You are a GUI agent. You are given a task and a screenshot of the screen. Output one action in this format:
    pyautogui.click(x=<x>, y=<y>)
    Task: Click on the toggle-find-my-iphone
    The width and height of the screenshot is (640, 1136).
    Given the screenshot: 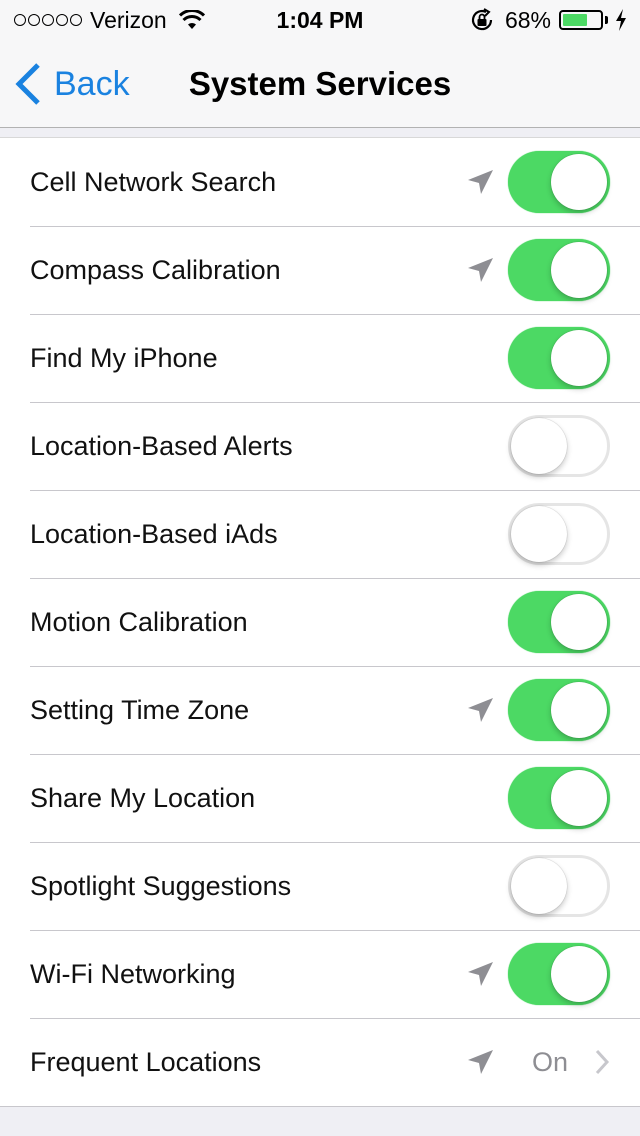 What is the action you would take?
    pyautogui.click(x=559, y=358)
    